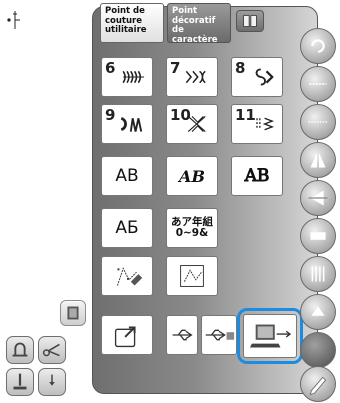 This screenshot has width=340, height=403. I want to click on stitch-category-11: 11, so click(257, 124).